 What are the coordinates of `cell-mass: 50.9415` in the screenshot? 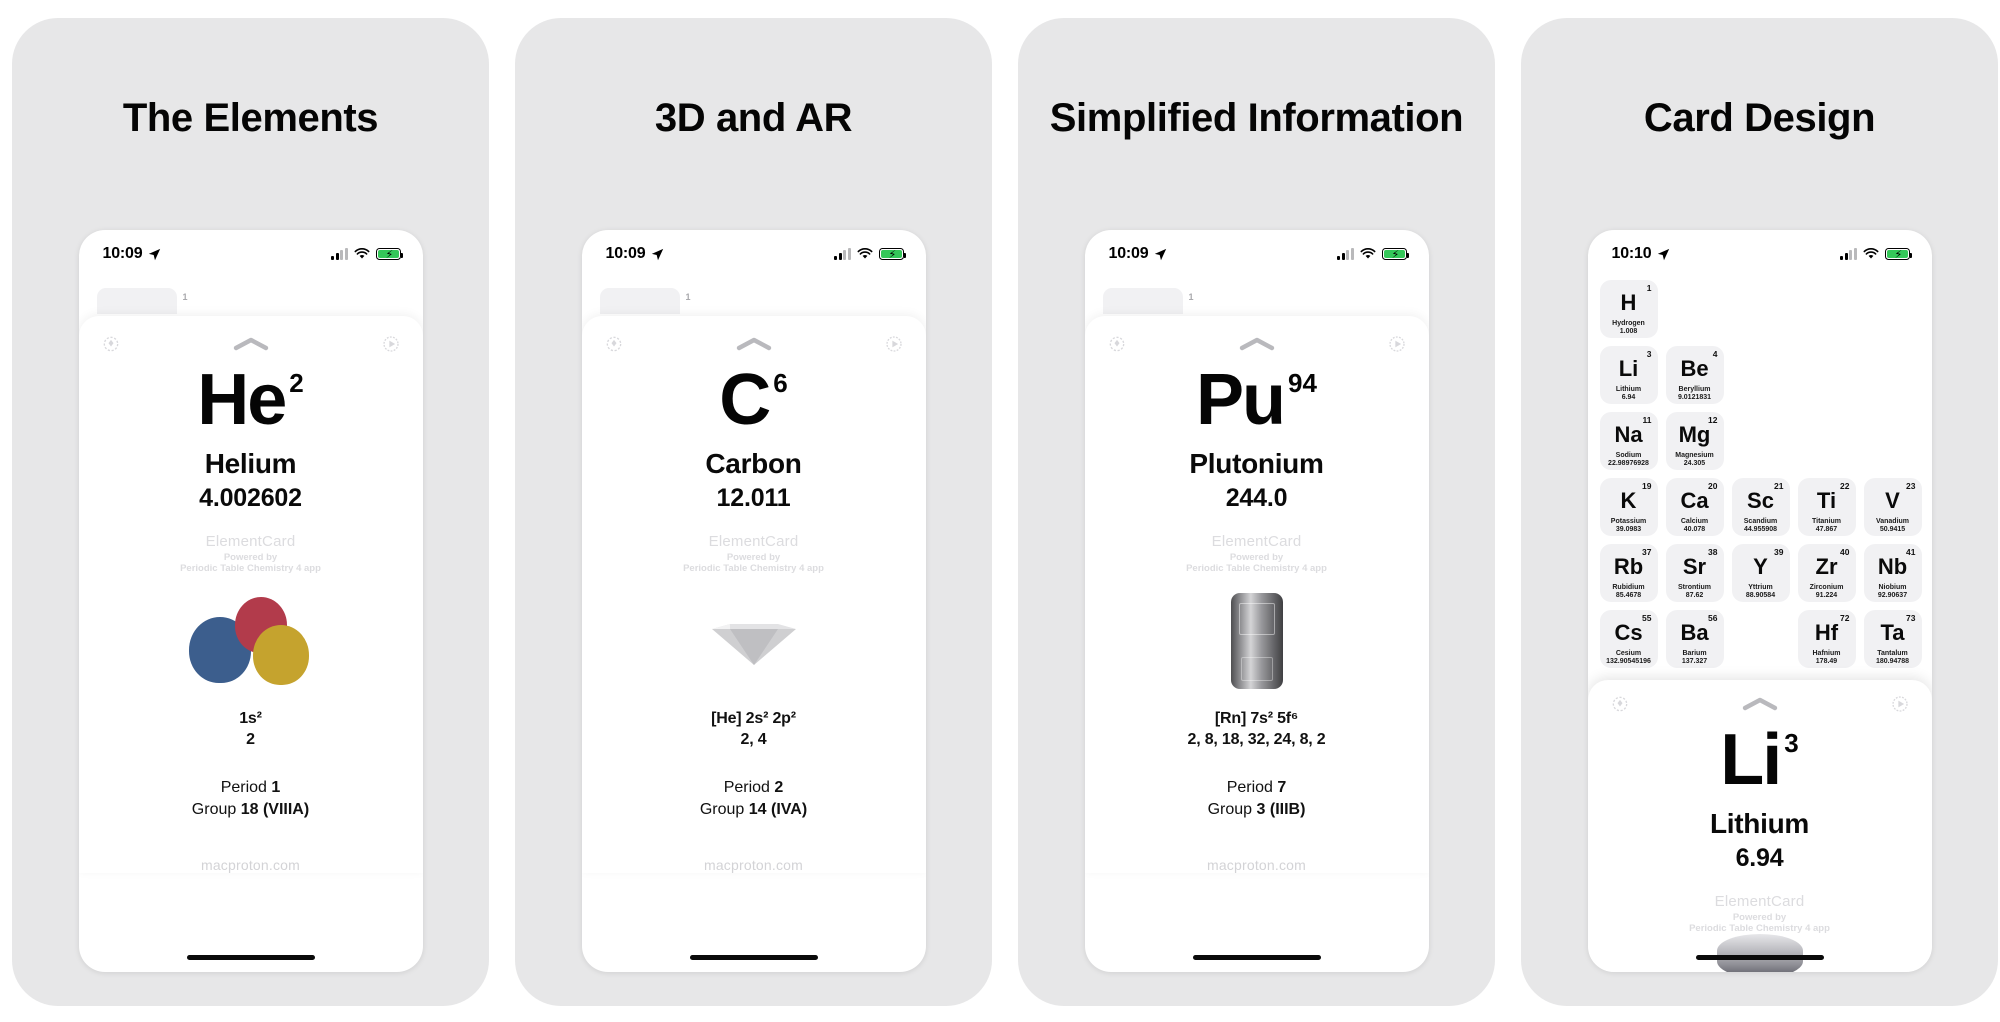 It's located at (1892, 529).